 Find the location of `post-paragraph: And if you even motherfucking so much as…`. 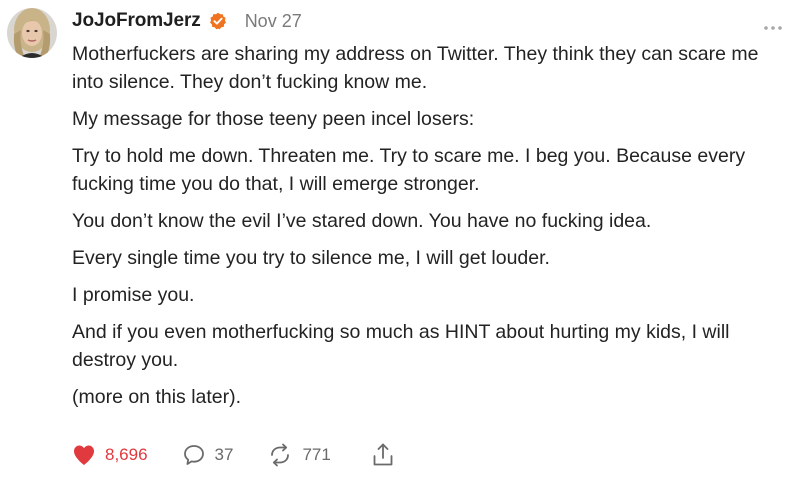

post-paragraph: And if you even motherfucking so much as… is located at coordinates (401, 346).